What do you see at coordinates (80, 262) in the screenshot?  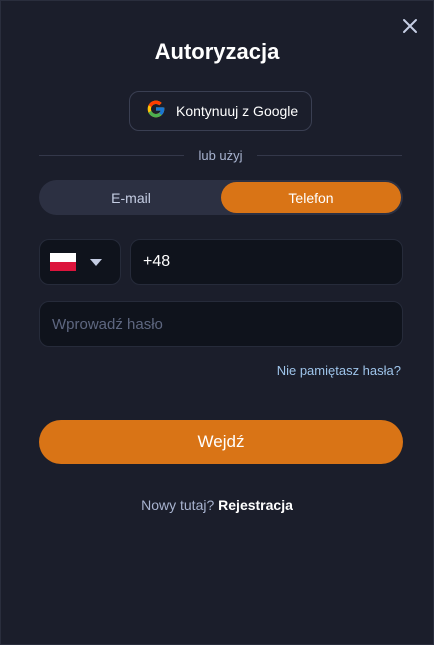 I see `country-select` at bounding box center [80, 262].